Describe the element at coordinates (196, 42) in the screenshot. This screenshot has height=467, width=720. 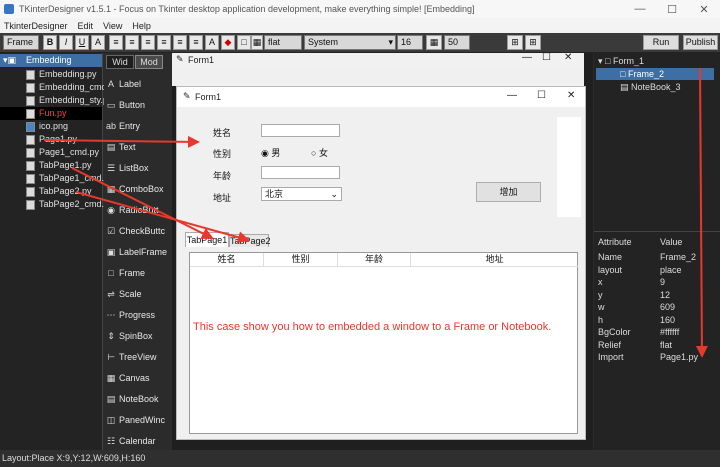
I see `align-bottom-icon: ≡` at that location.